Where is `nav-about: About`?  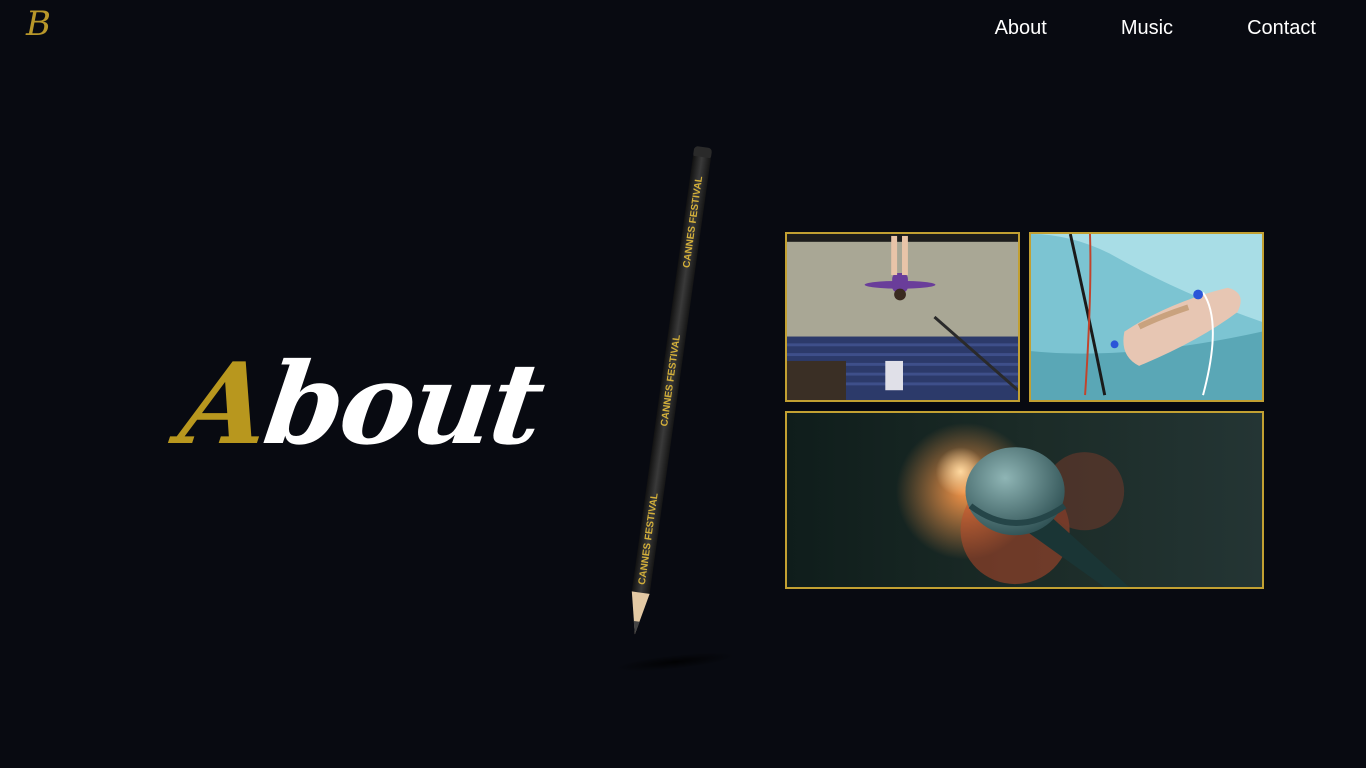 nav-about: About is located at coordinates (1021, 28).